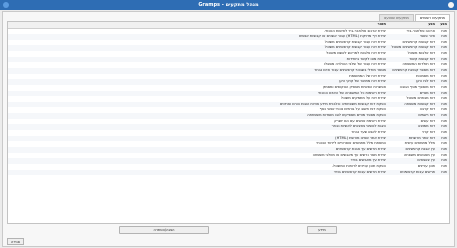  Describe the element at coordinates (164, 230) in the screenshot. I see `toggle-button: הצגה/הסתרה` at that location.